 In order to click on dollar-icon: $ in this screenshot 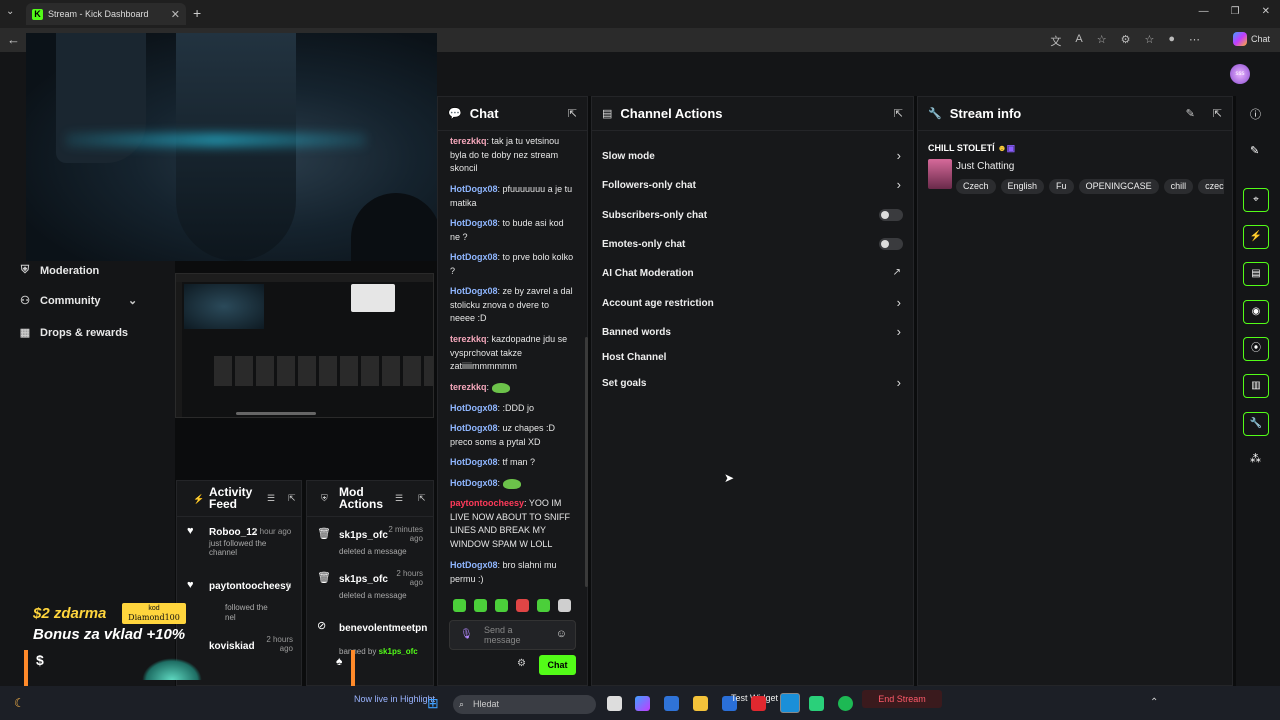, I will do `click(40, 660)`.